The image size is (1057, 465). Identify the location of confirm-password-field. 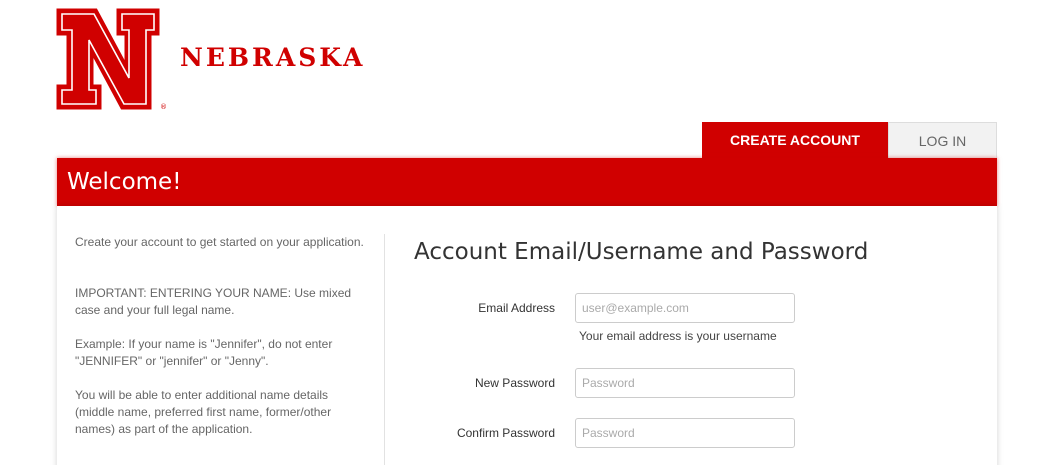
(685, 433).